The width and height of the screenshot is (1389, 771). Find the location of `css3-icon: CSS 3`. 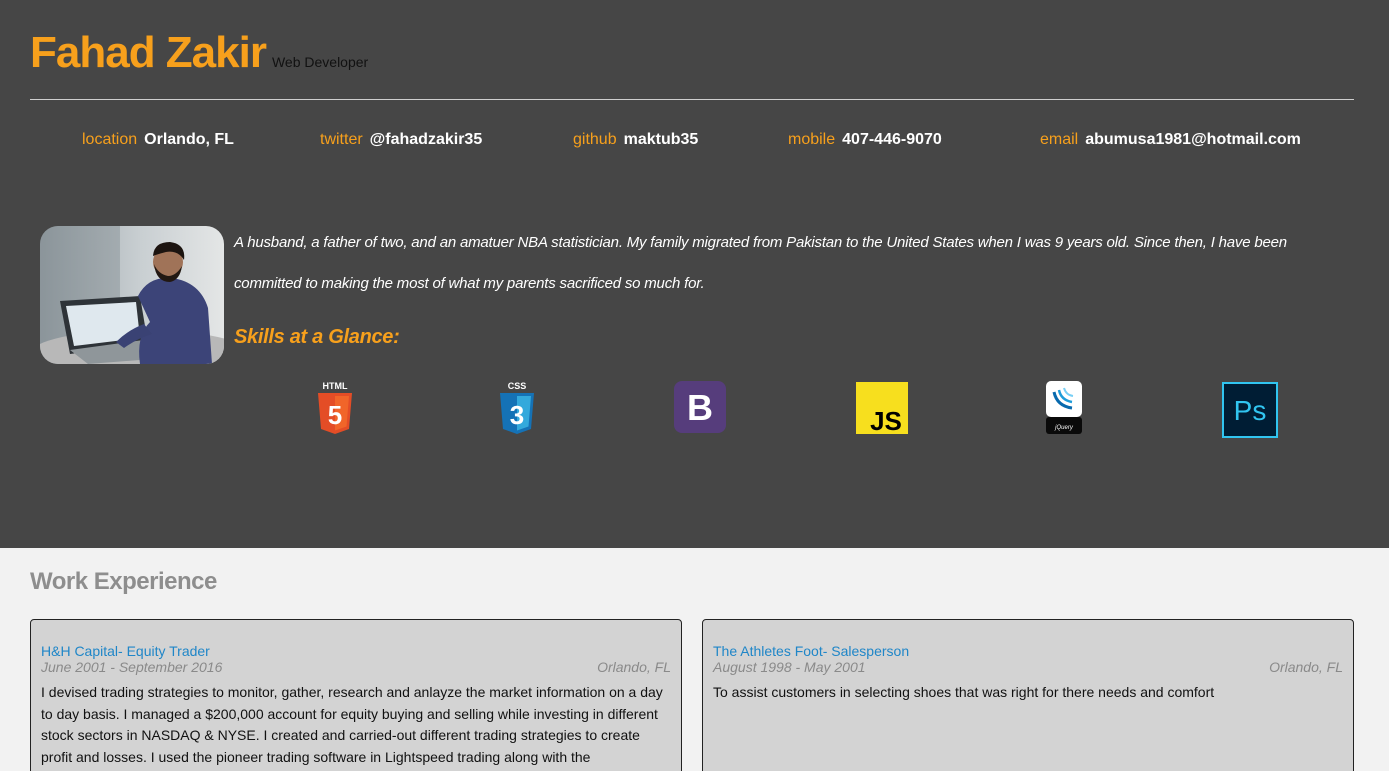

css3-icon: CSS 3 is located at coordinates (517, 410).